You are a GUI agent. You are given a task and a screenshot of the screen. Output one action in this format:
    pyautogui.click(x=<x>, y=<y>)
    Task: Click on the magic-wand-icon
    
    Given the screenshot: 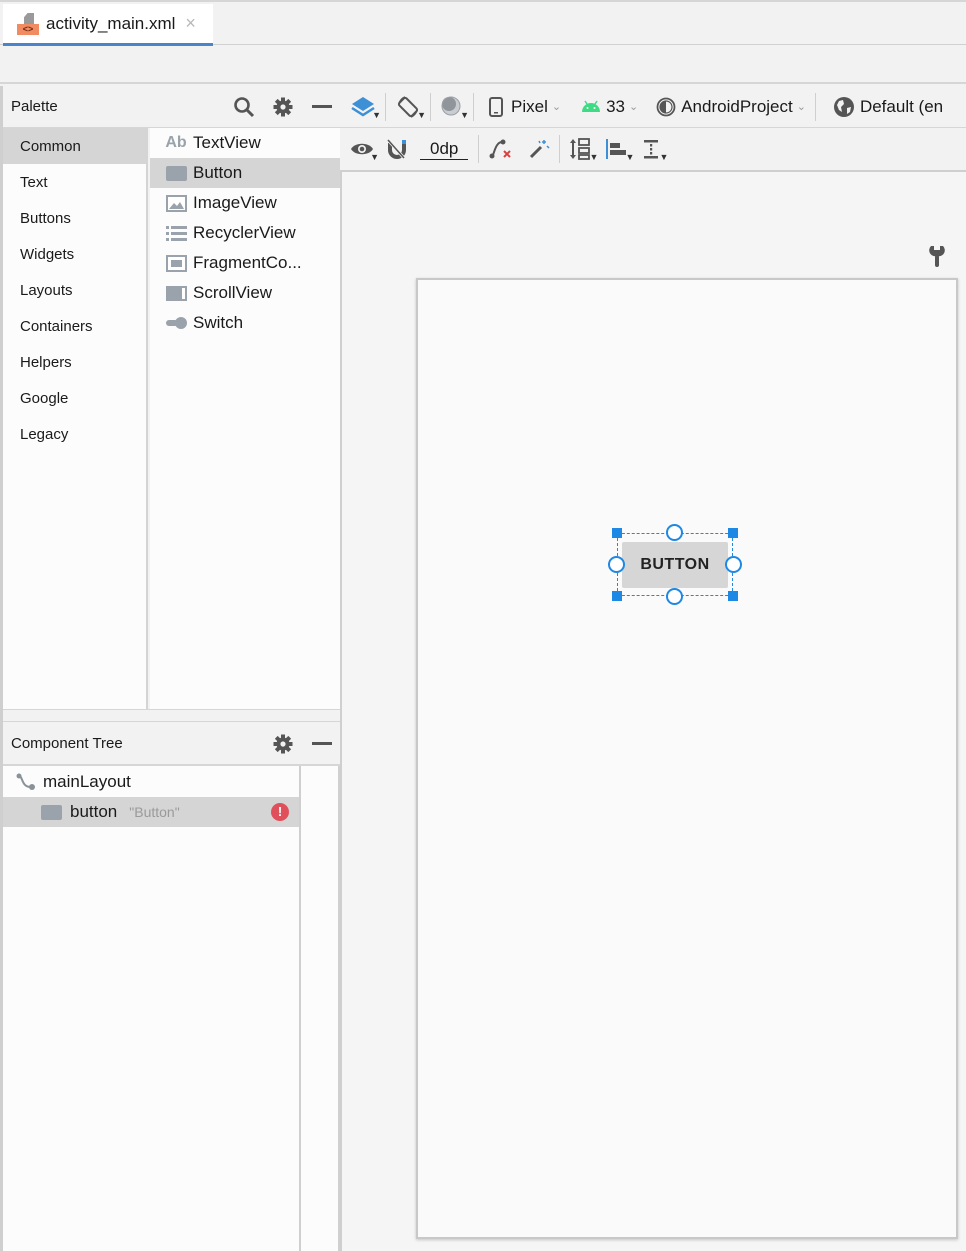 What is the action you would take?
    pyautogui.click(x=540, y=149)
    